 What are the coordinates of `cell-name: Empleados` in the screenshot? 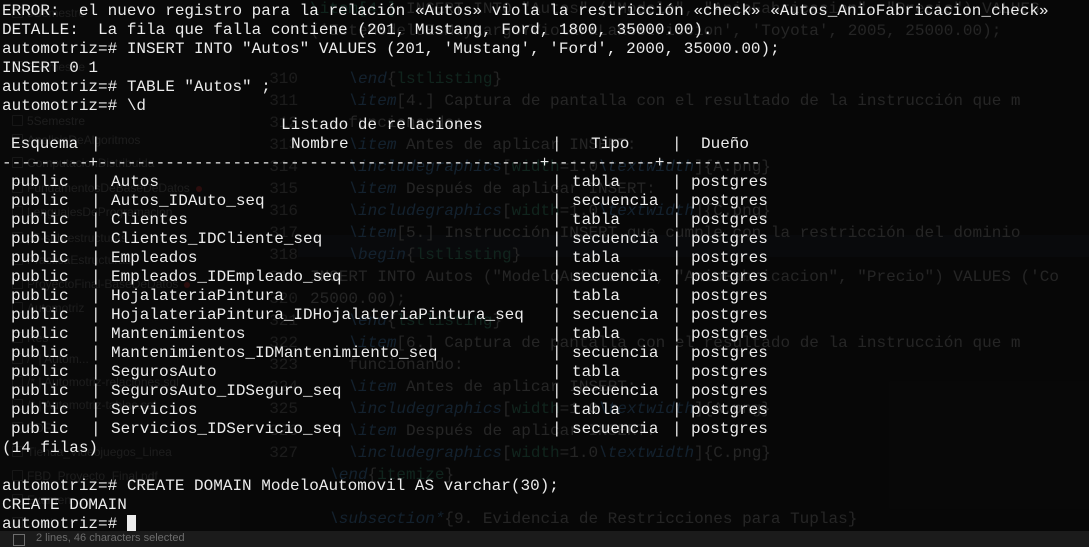 It's located at (154, 258).